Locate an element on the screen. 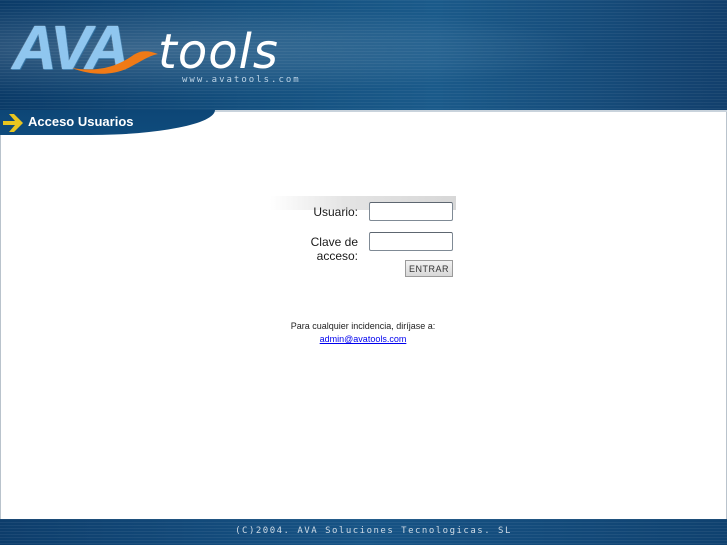  username-input is located at coordinates (411, 211).